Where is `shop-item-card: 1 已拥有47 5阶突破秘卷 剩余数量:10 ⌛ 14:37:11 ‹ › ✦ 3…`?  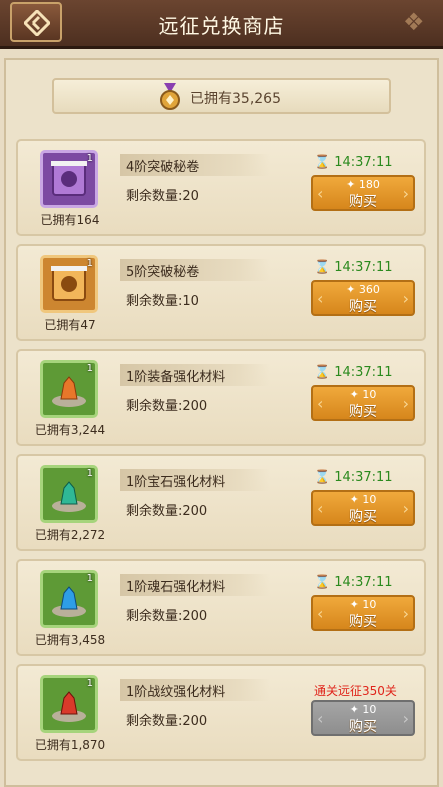
shop-item-card: 1 已拥有47 5阶突破秘卷 剩余数量:10 ⌛ 14:37:11 ‹ › ✦ 3… is located at coordinates (221, 292).